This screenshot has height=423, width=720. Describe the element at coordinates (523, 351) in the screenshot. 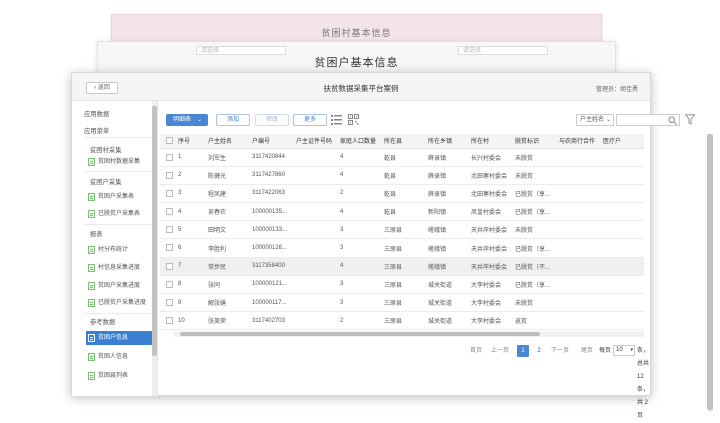

I see `page-1-button: 1` at that location.